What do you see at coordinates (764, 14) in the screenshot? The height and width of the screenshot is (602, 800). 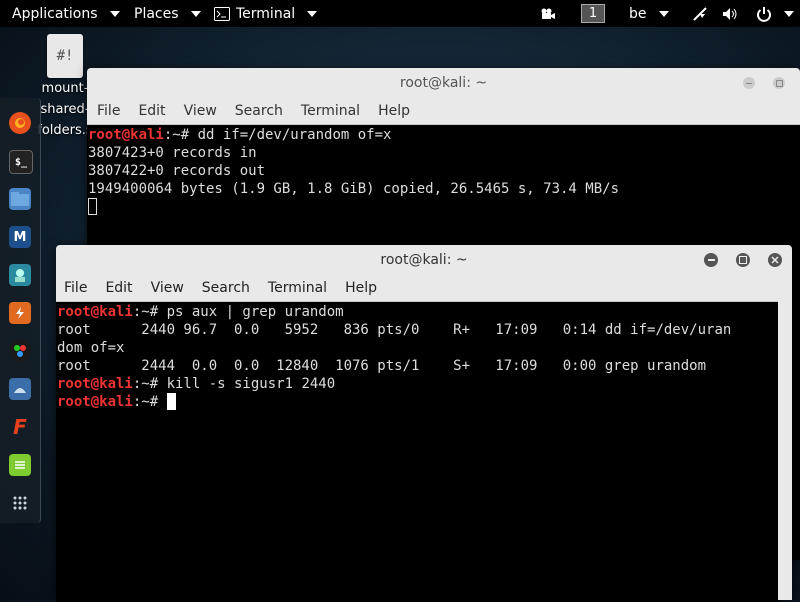 I see `power-icon` at bounding box center [764, 14].